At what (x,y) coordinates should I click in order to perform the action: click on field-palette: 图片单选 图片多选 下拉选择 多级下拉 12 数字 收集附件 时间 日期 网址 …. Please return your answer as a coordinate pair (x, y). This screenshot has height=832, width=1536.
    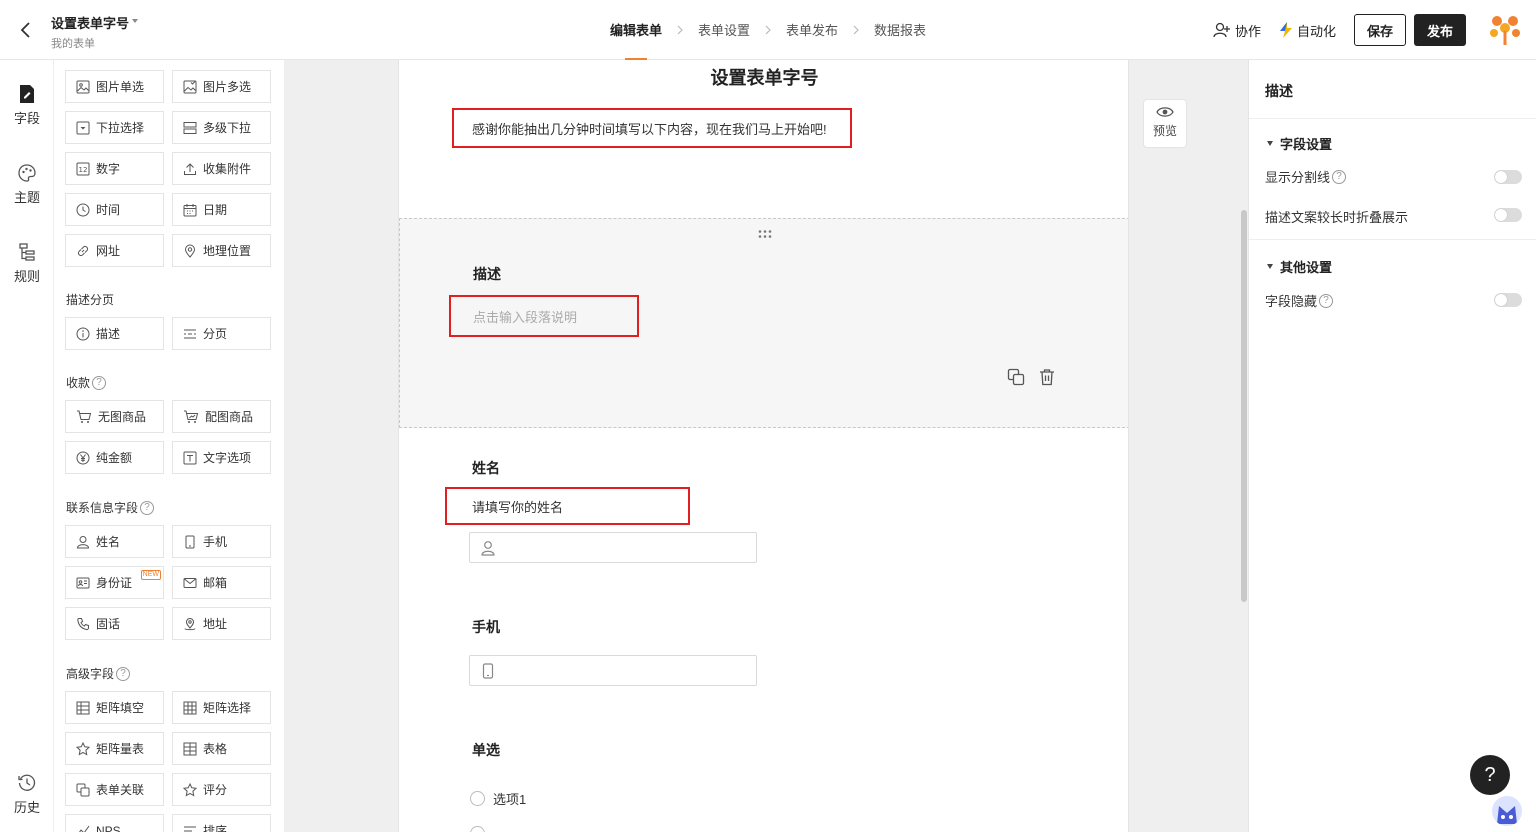
    Looking at the image, I should click on (169, 446).